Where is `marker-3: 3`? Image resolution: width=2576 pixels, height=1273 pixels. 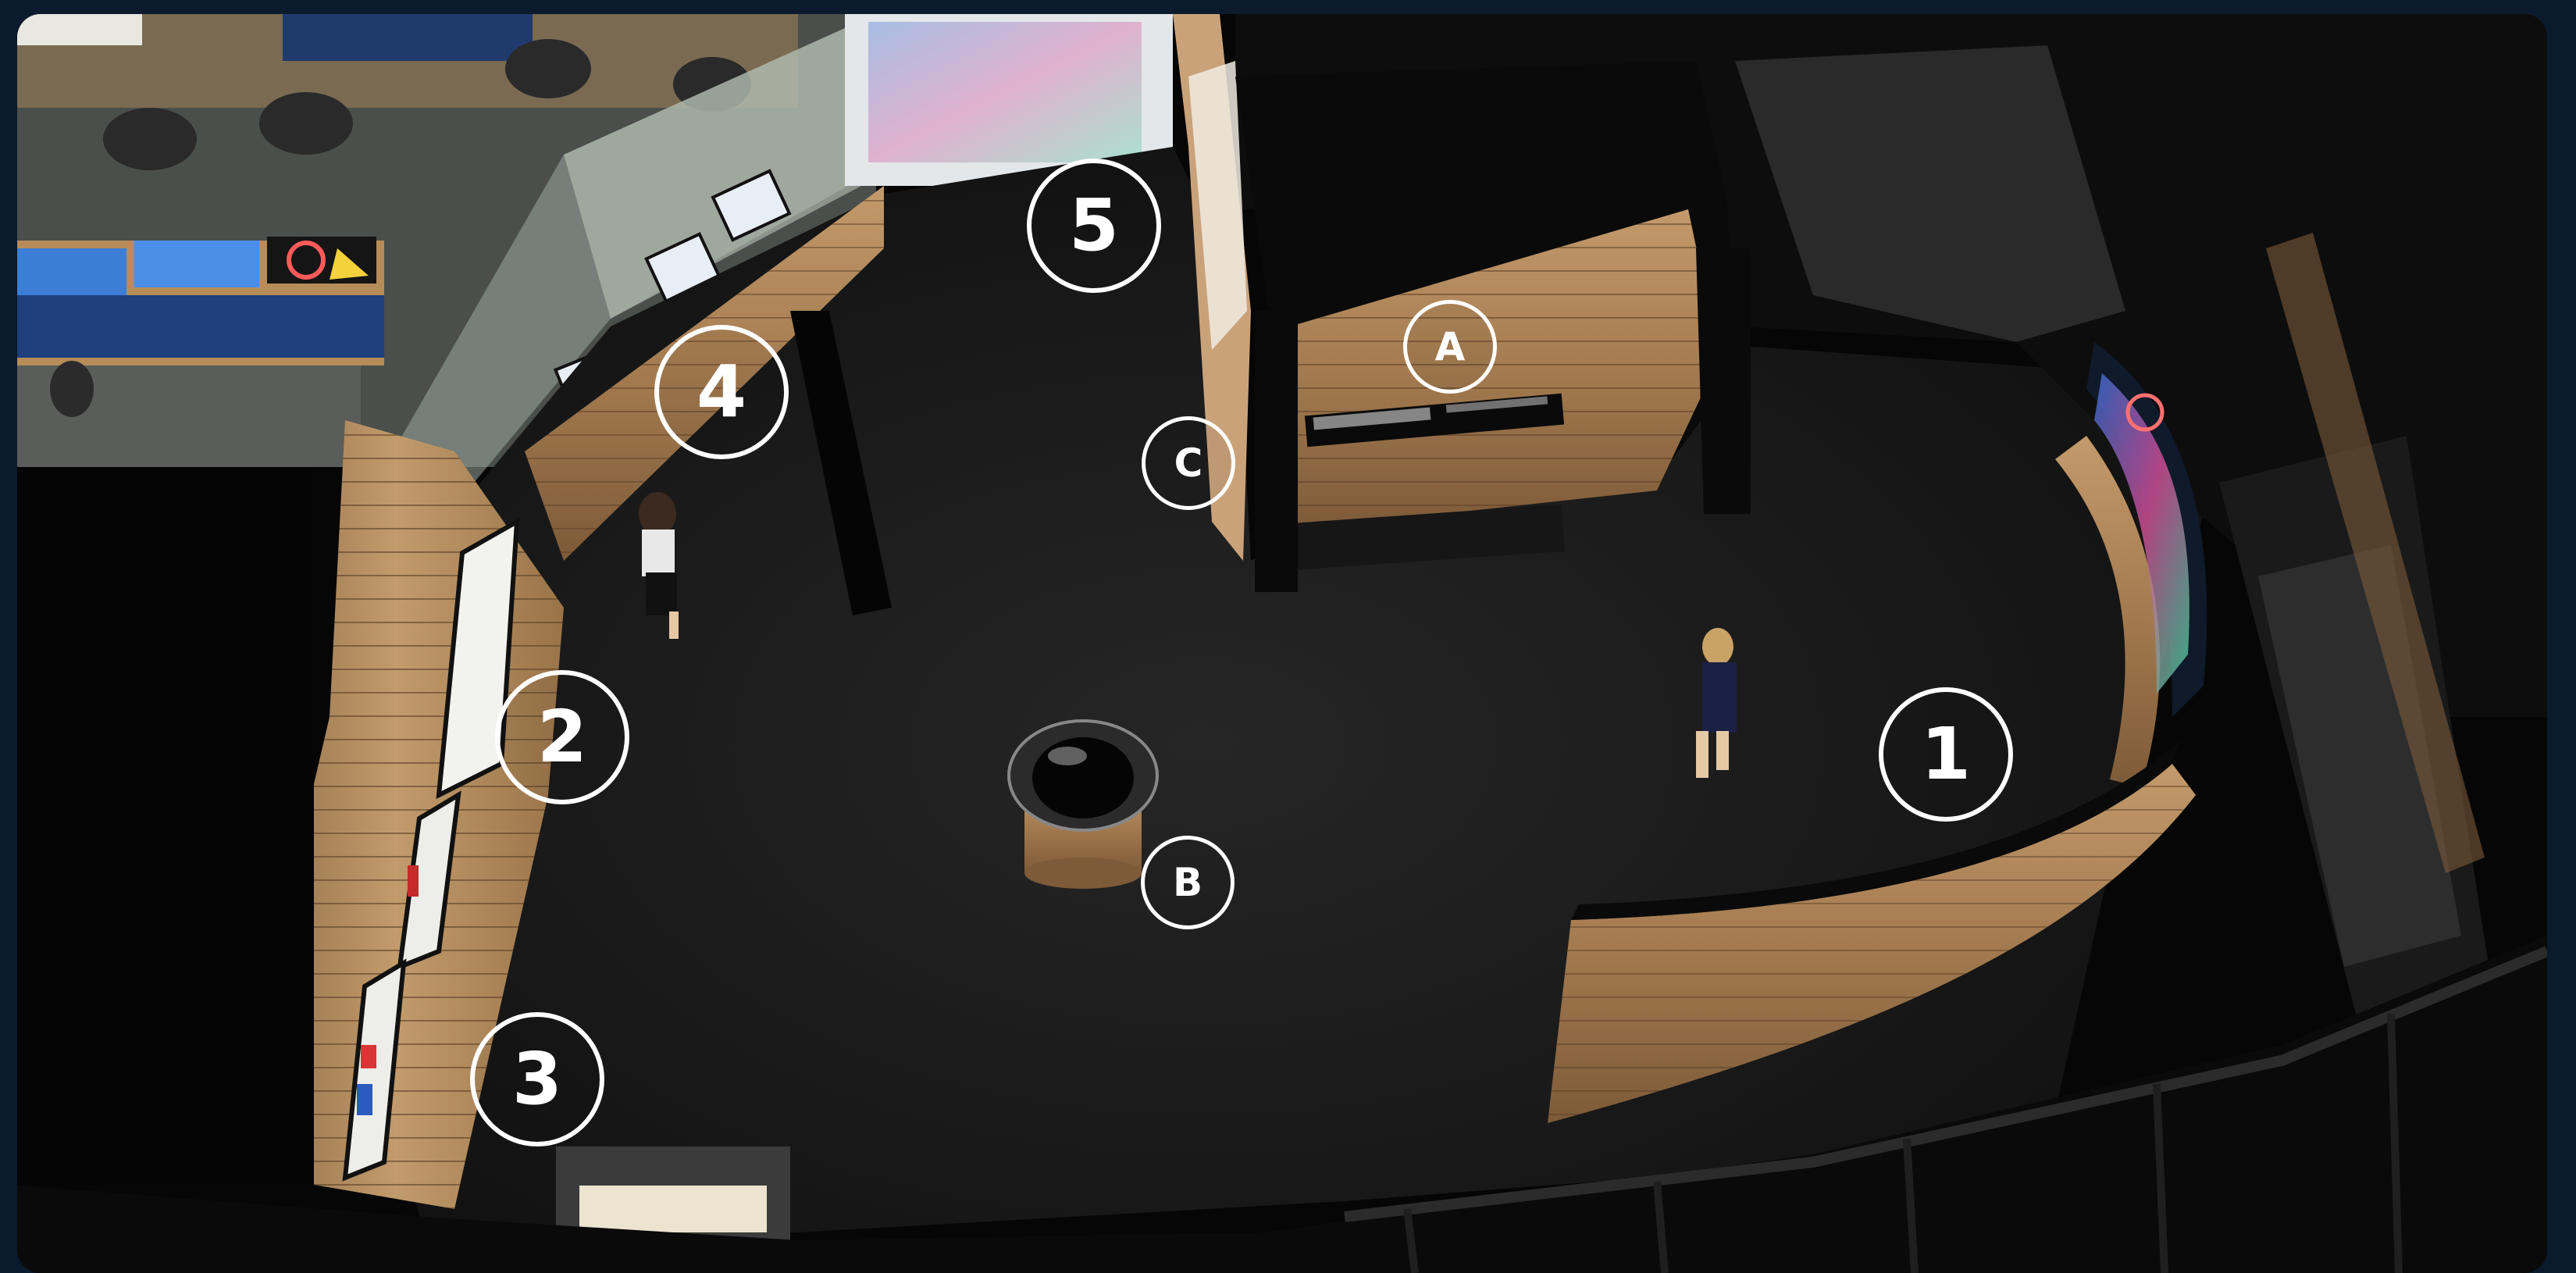
marker-3: 3 is located at coordinates (537, 1079).